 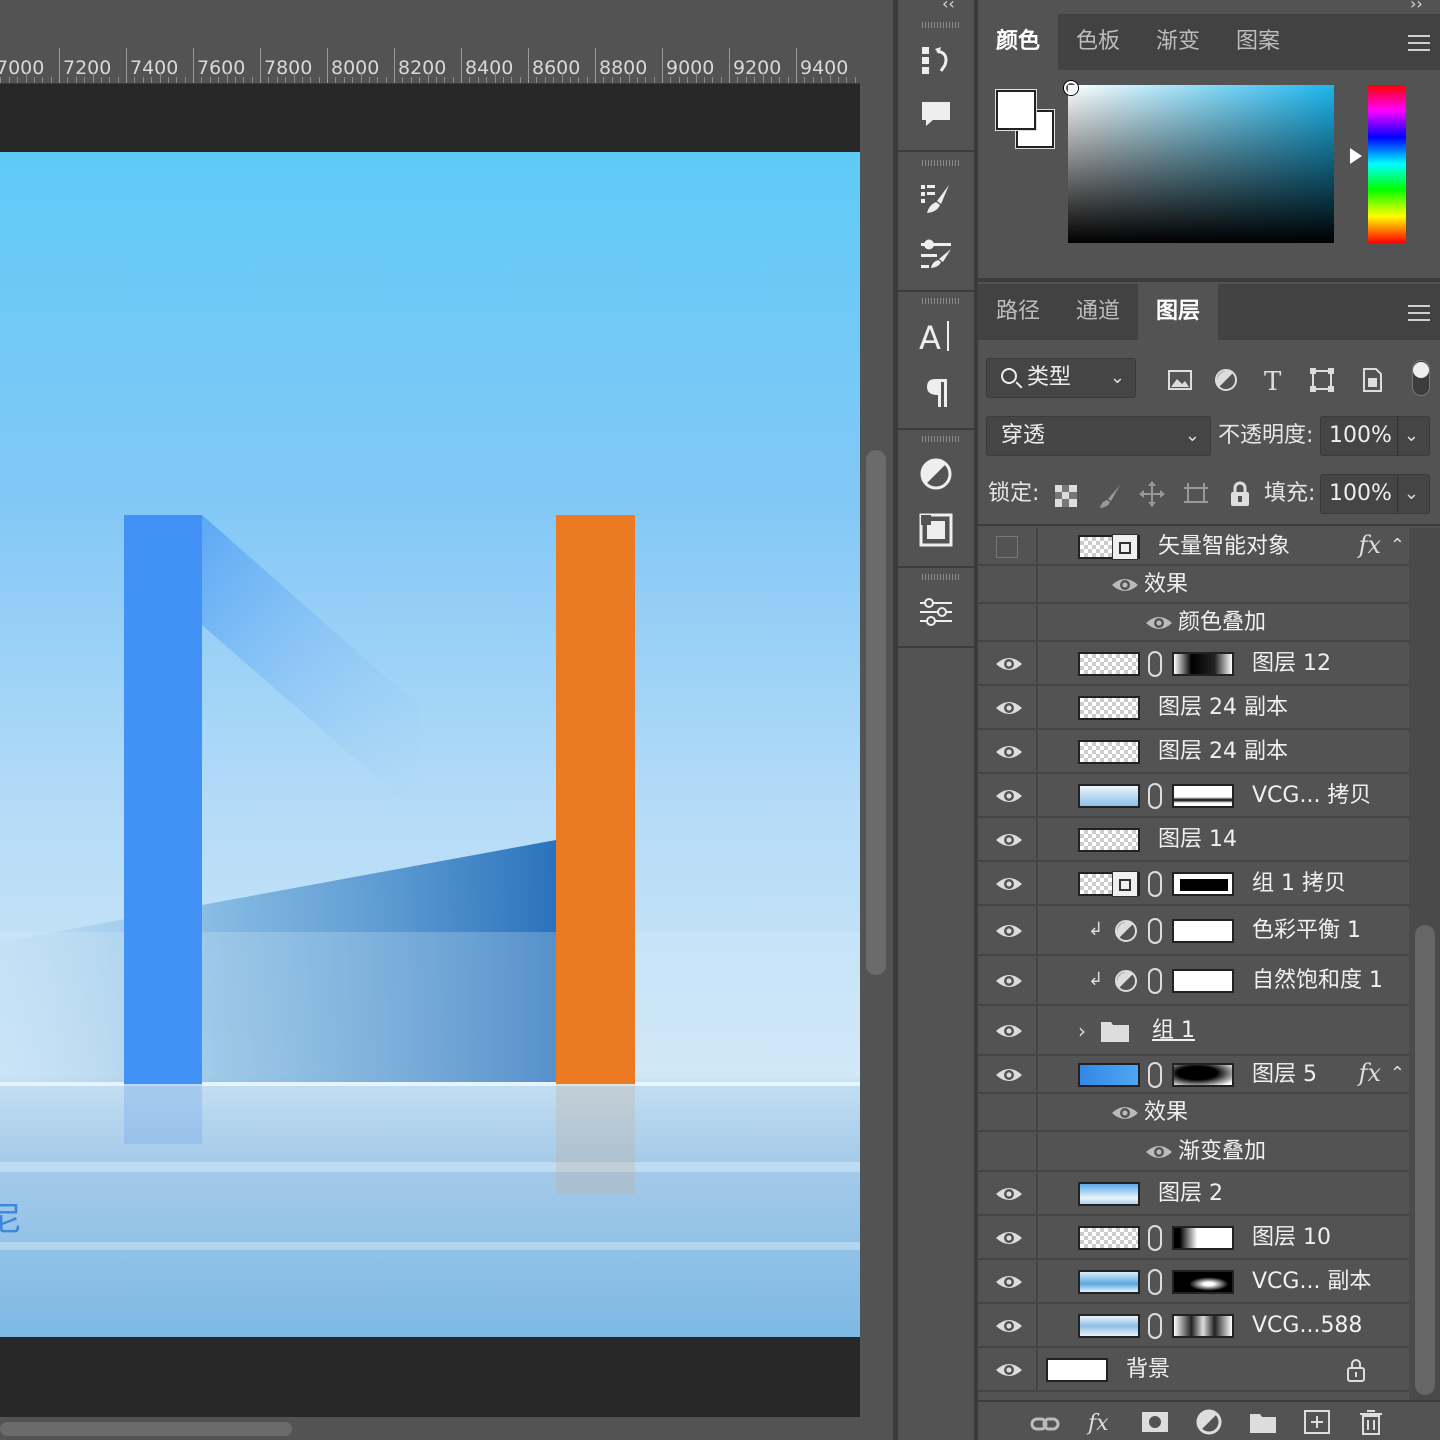 What do you see at coordinates (1306, 931) in the screenshot?
I see `layer-name: 色彩平衡 1` at bounding box center [1306, 931].